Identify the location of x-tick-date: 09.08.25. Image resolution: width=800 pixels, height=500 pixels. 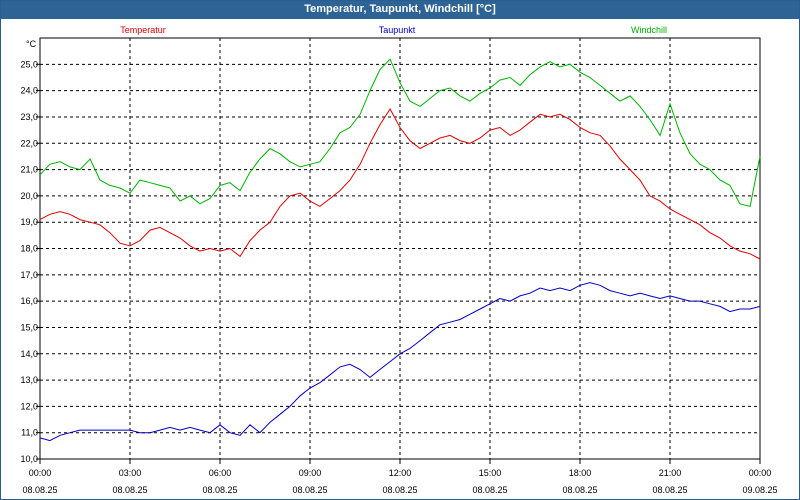
(759, 490).